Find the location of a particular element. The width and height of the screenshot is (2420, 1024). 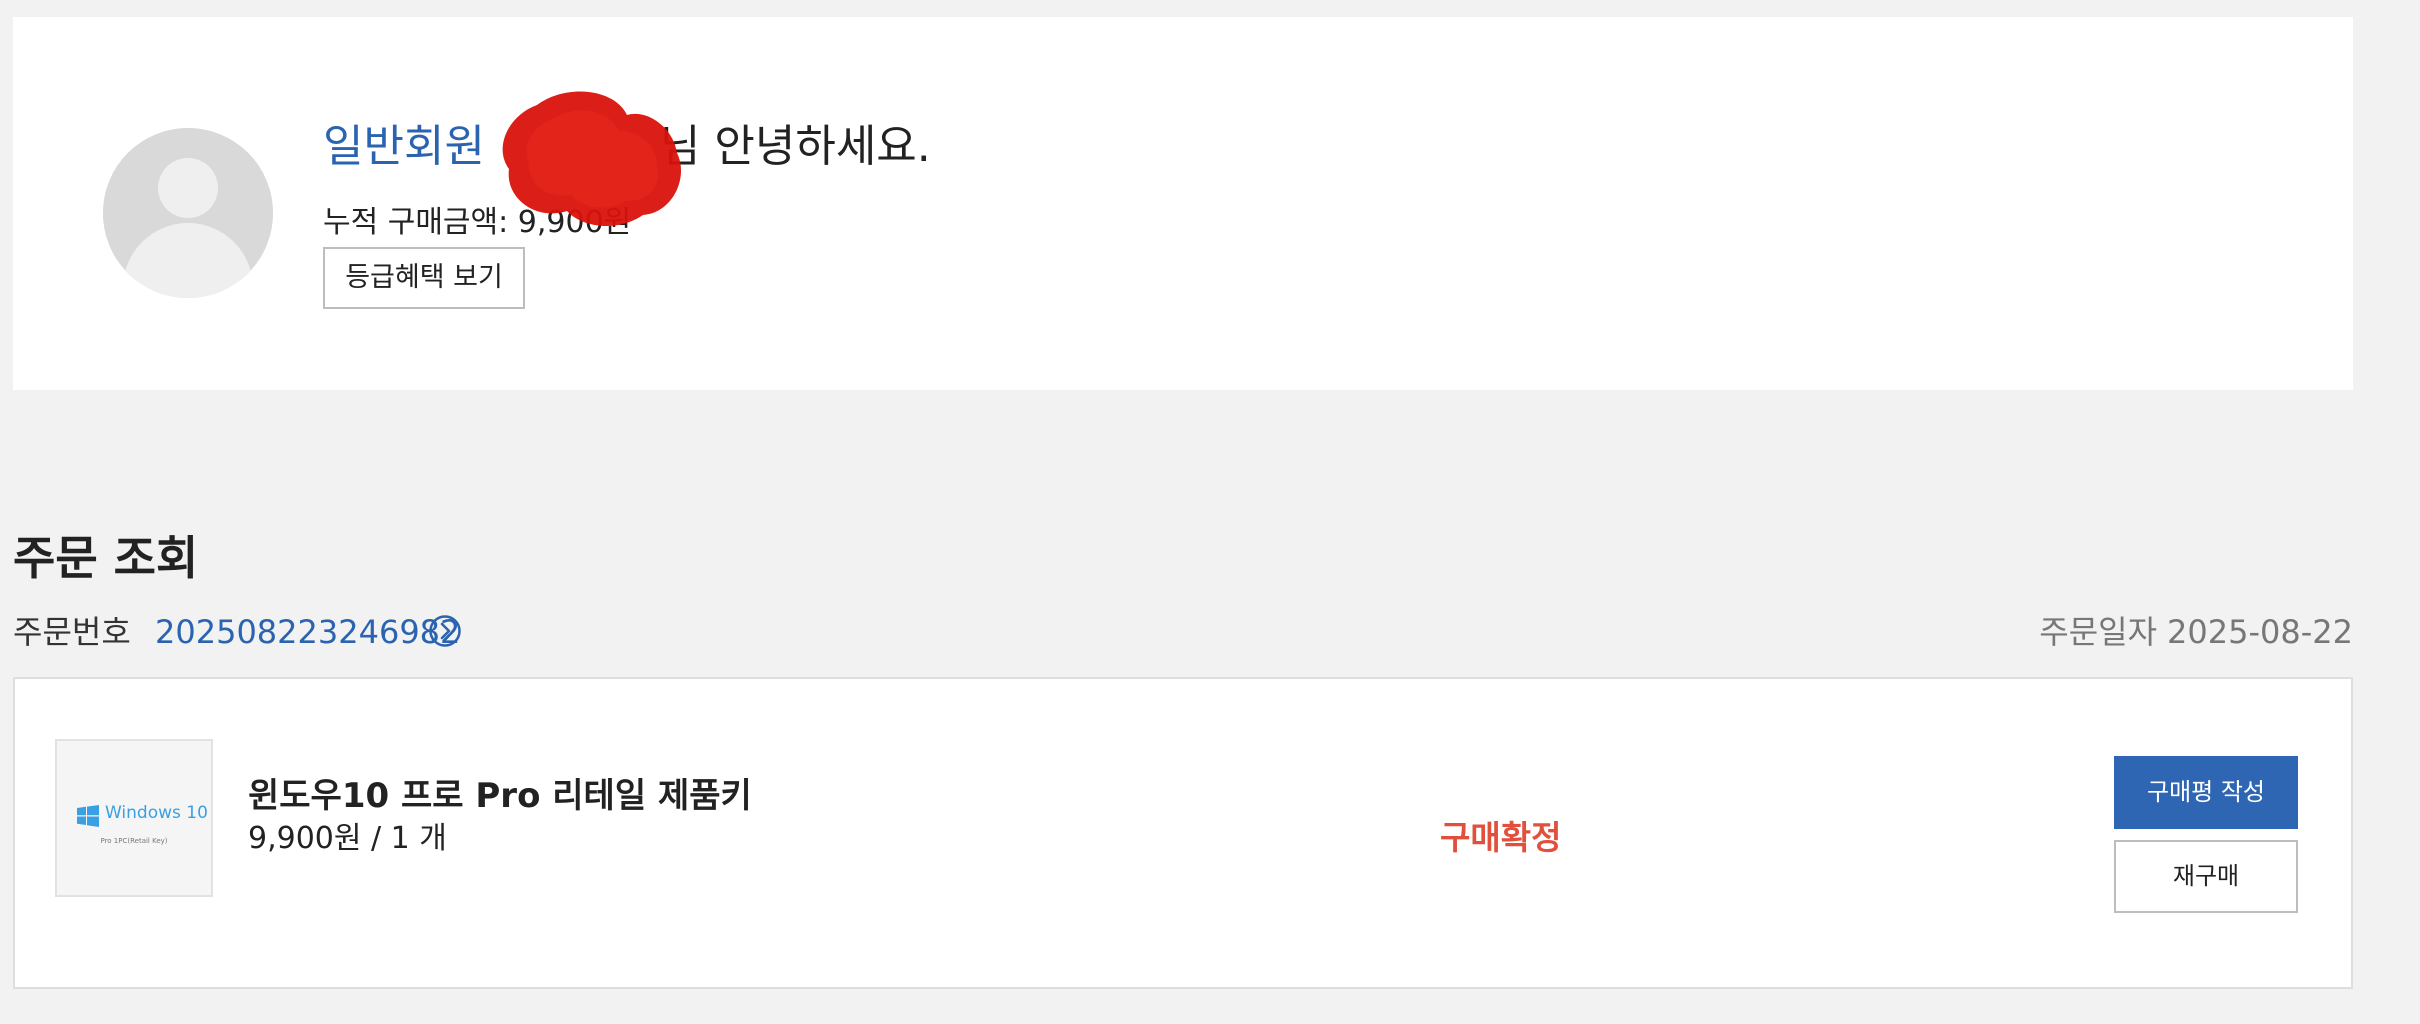

product-price-quantity: 9,900원 / 1 개 is located at coordinates (347, 838).